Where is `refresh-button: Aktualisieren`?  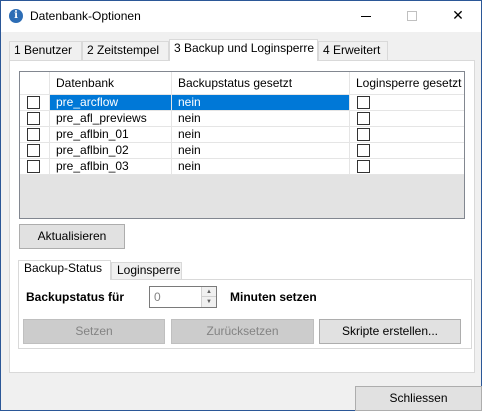 refresh-button: Aktualisieren is located at coordinates (72, 236).